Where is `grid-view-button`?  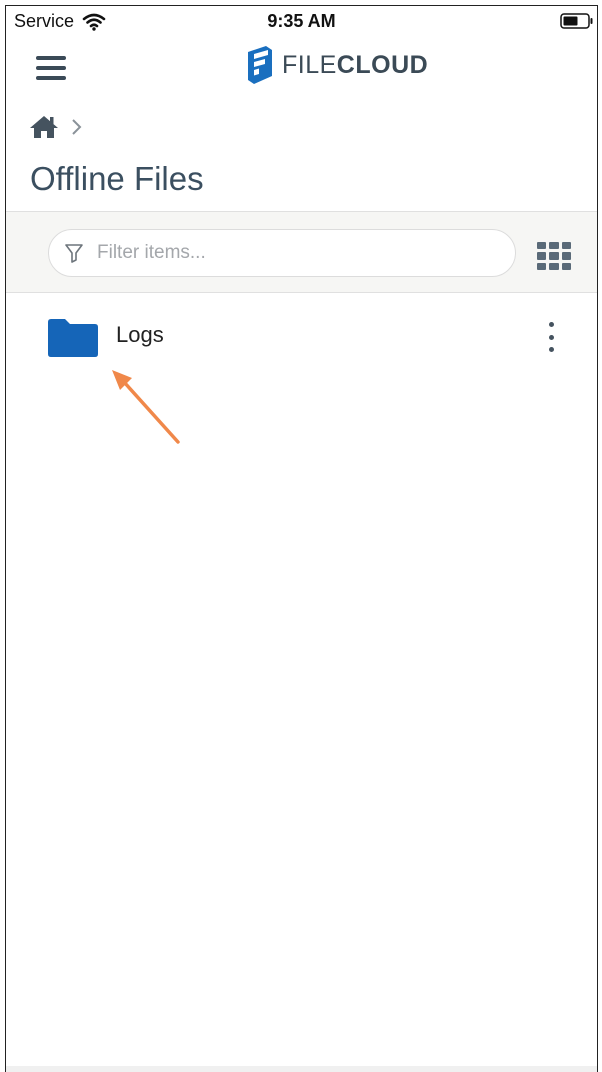
grid-view-button is located at coordinates (554, 256).